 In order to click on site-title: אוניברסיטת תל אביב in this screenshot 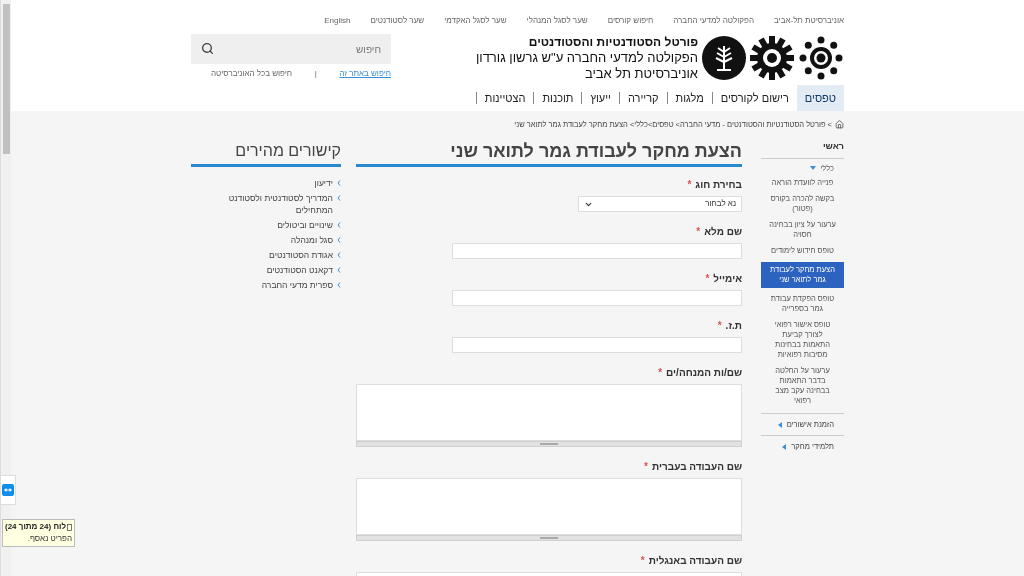, I will do `click(640, 74)`.